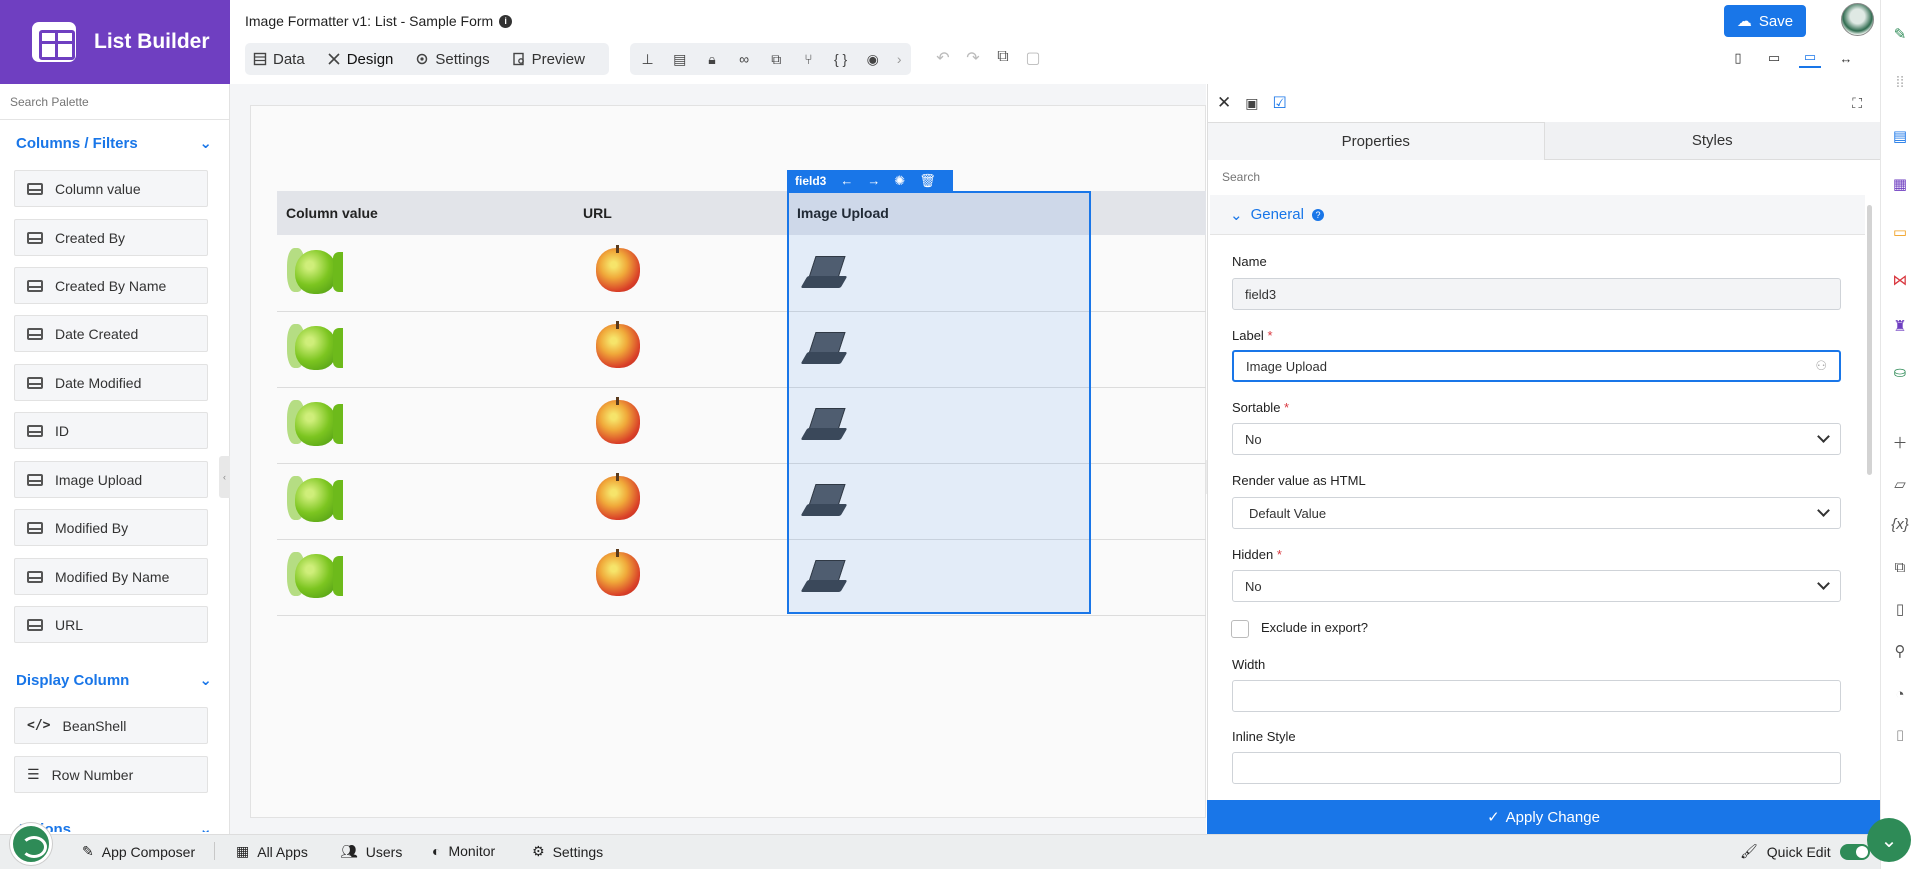 The width and height of the screenshot is (1920, 869). Describe the element at coordinates (1900, 82) in the screenshot. I see `drag-handle-icon: ⁞⁞` at that location.